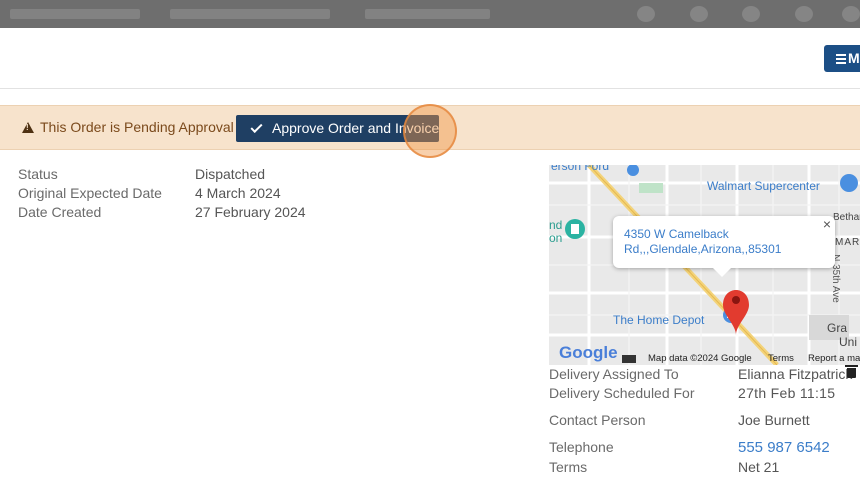  What do you see at coordinates (781, 358) in the screenshot?
I see `map-terms-link: Terms` at bounding box center [781, 358].